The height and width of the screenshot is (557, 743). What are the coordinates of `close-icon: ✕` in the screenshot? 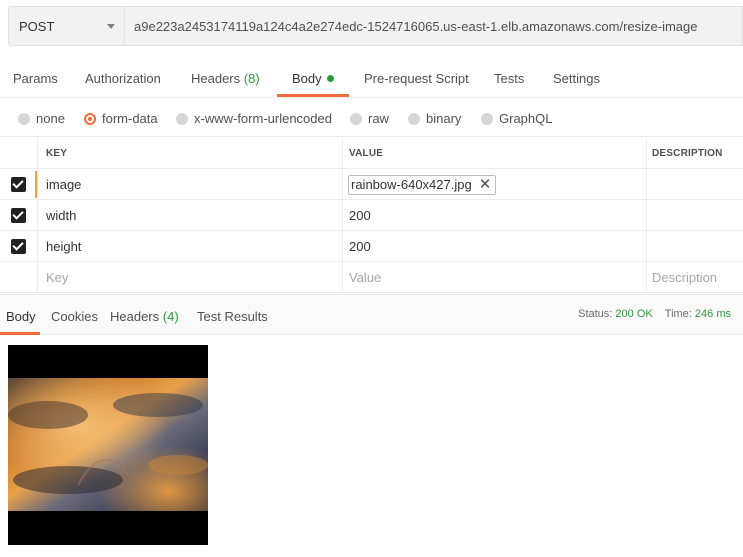 It's located at (485, 184).